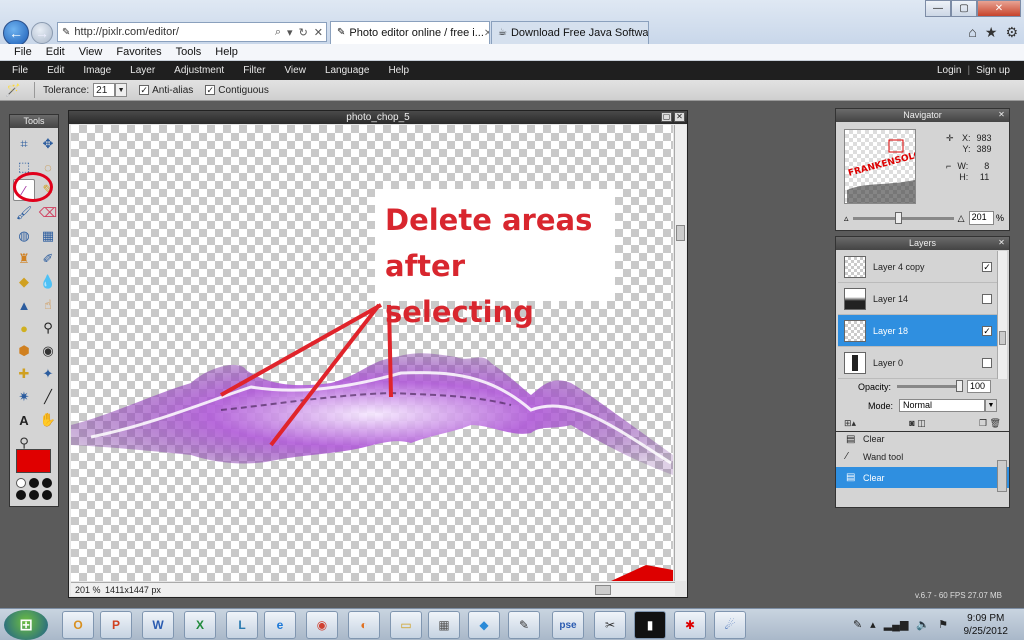 This screenshot has height=640, width=1024. What do you see at coordinates (242, 625) in the screenshot?
I see `lync-taskbar-icon: L` at bounding box center [242, 625].